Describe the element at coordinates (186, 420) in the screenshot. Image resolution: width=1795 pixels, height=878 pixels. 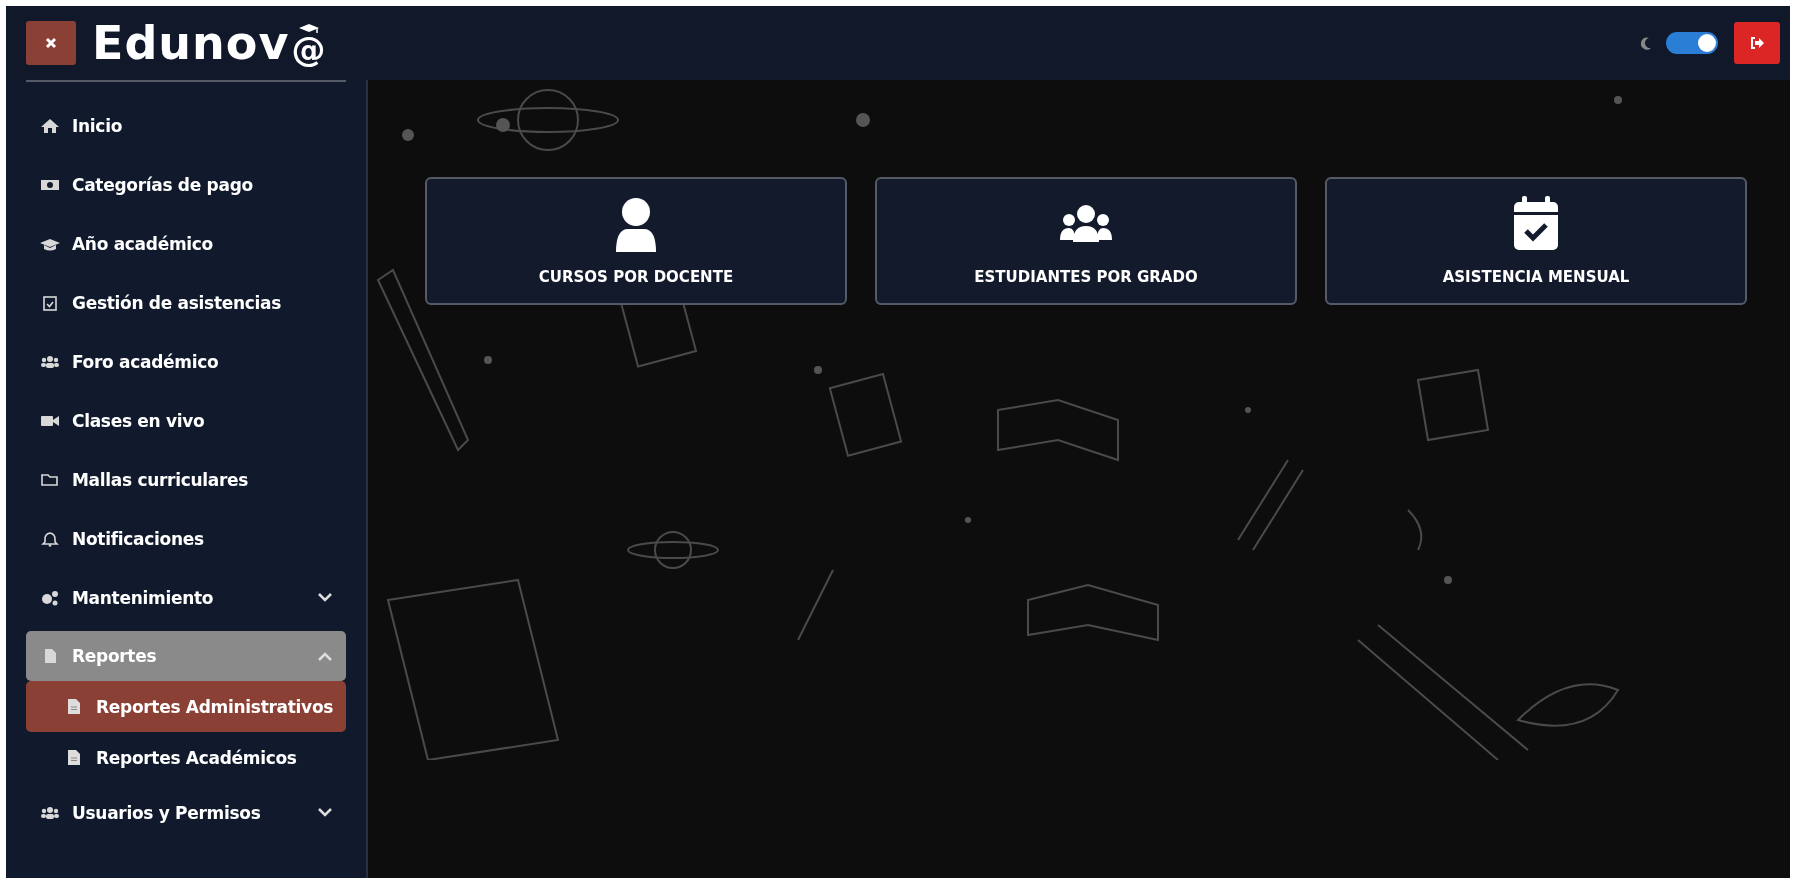
I see `sidebar-item: Clases en vivo` at that location.